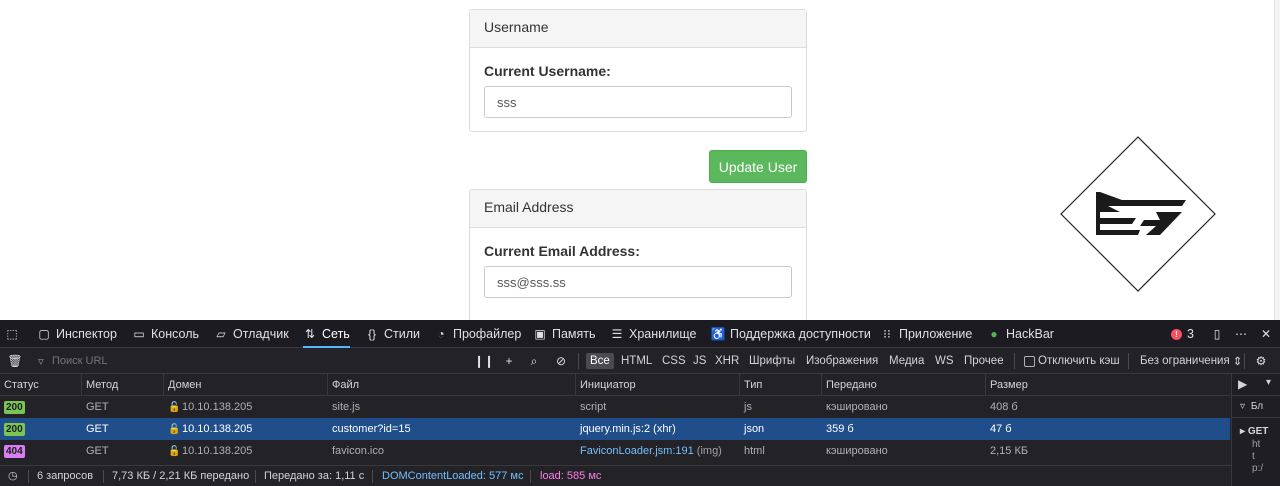  Describe the element at coordinates (1277, 160) in the screenshot. I see `page-scrollbar` at that location.